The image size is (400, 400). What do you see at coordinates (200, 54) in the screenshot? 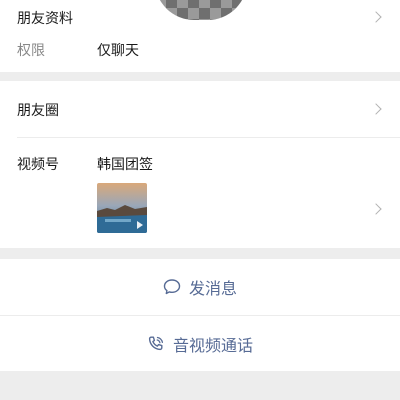
I see `permission-row: 权限 仅聊天` at bounding box center [200, 54].